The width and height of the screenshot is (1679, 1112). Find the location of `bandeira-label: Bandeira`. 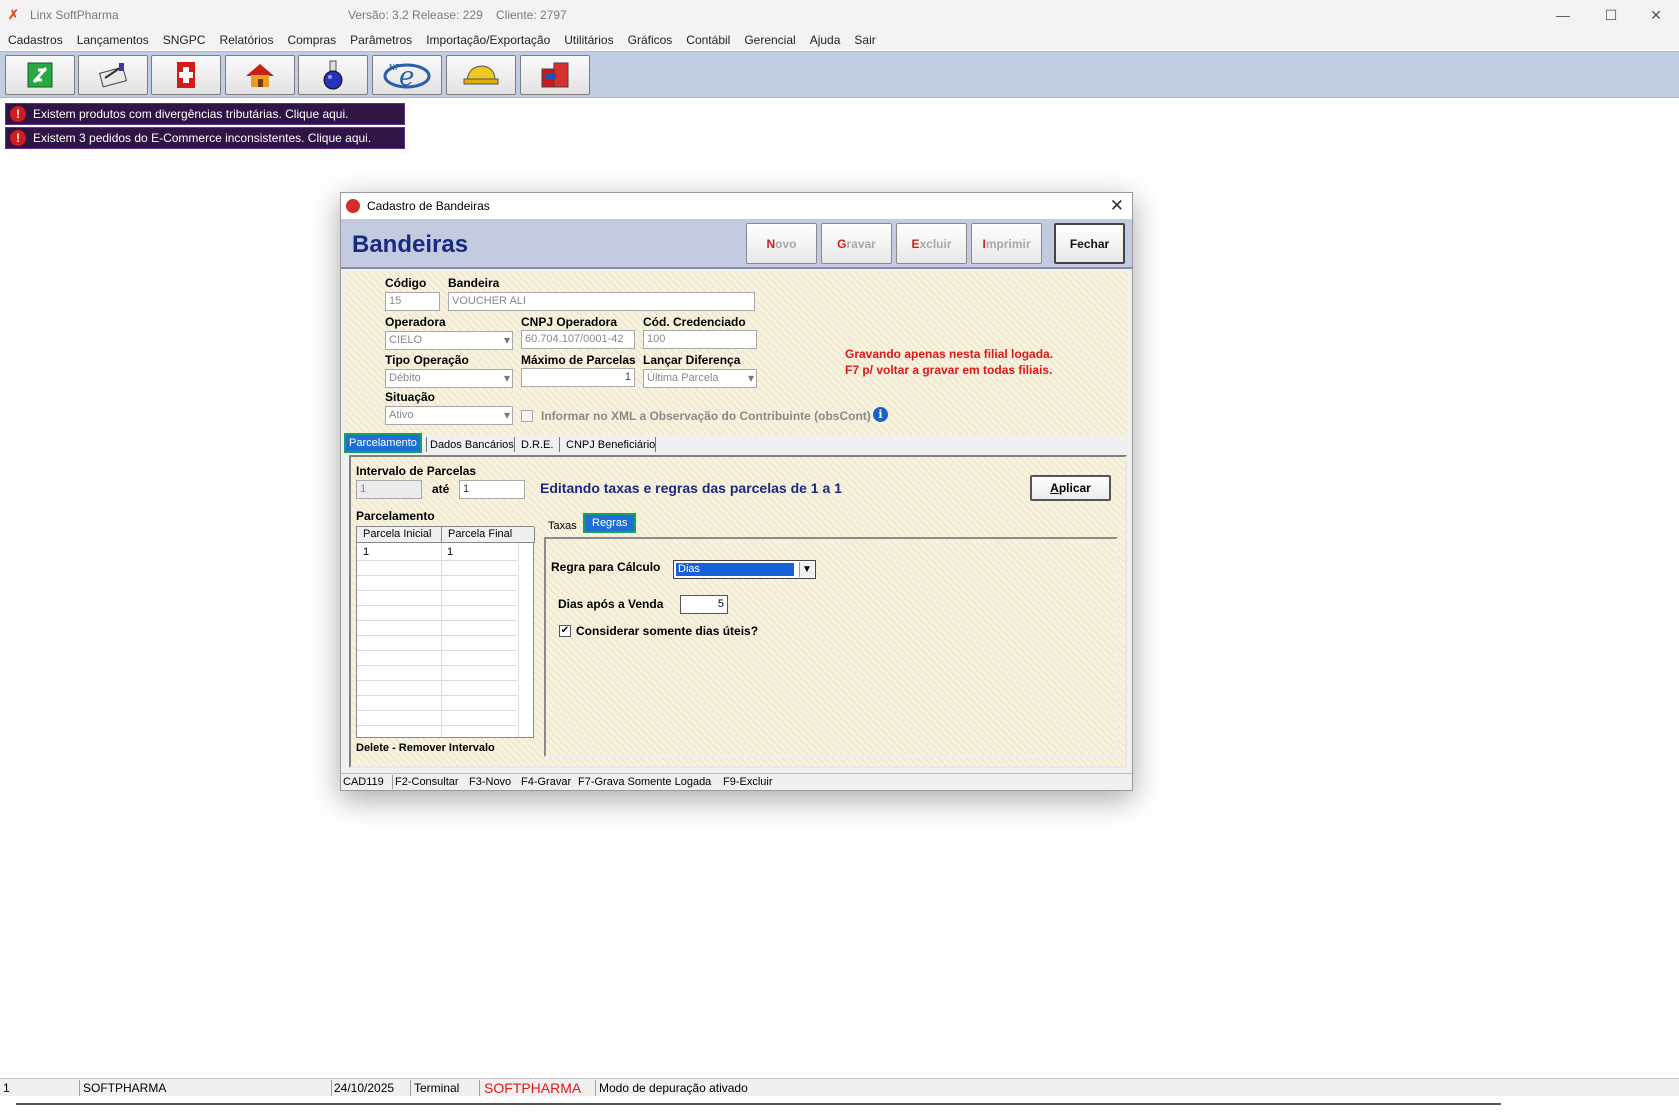

bandeira-label: Bandeira is located at coordinates (474, 283).